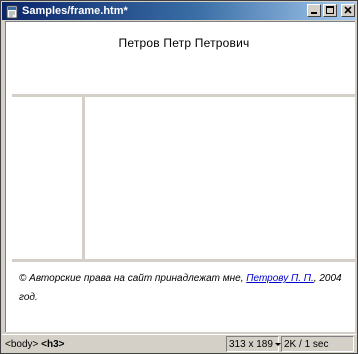 The image size is (358, 354). I want to click on page-heading: Петров Петр Петрович, so click(184, 43).